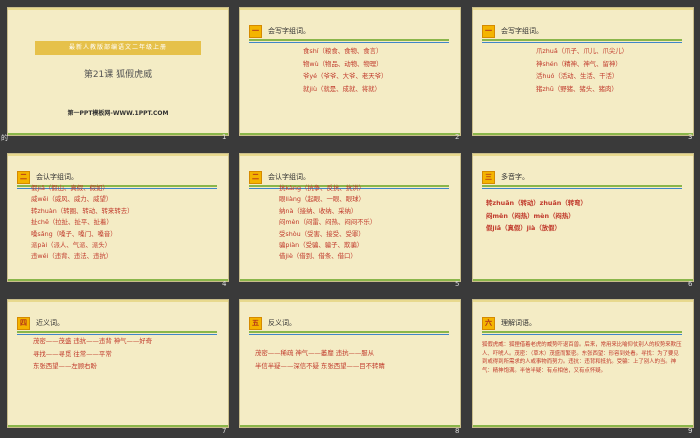 This screenshot has height=438, width=700. I want to click on word-line: 爪zhuǎ（爪子、爪儿、爪尖儿）, so click(582, 51).